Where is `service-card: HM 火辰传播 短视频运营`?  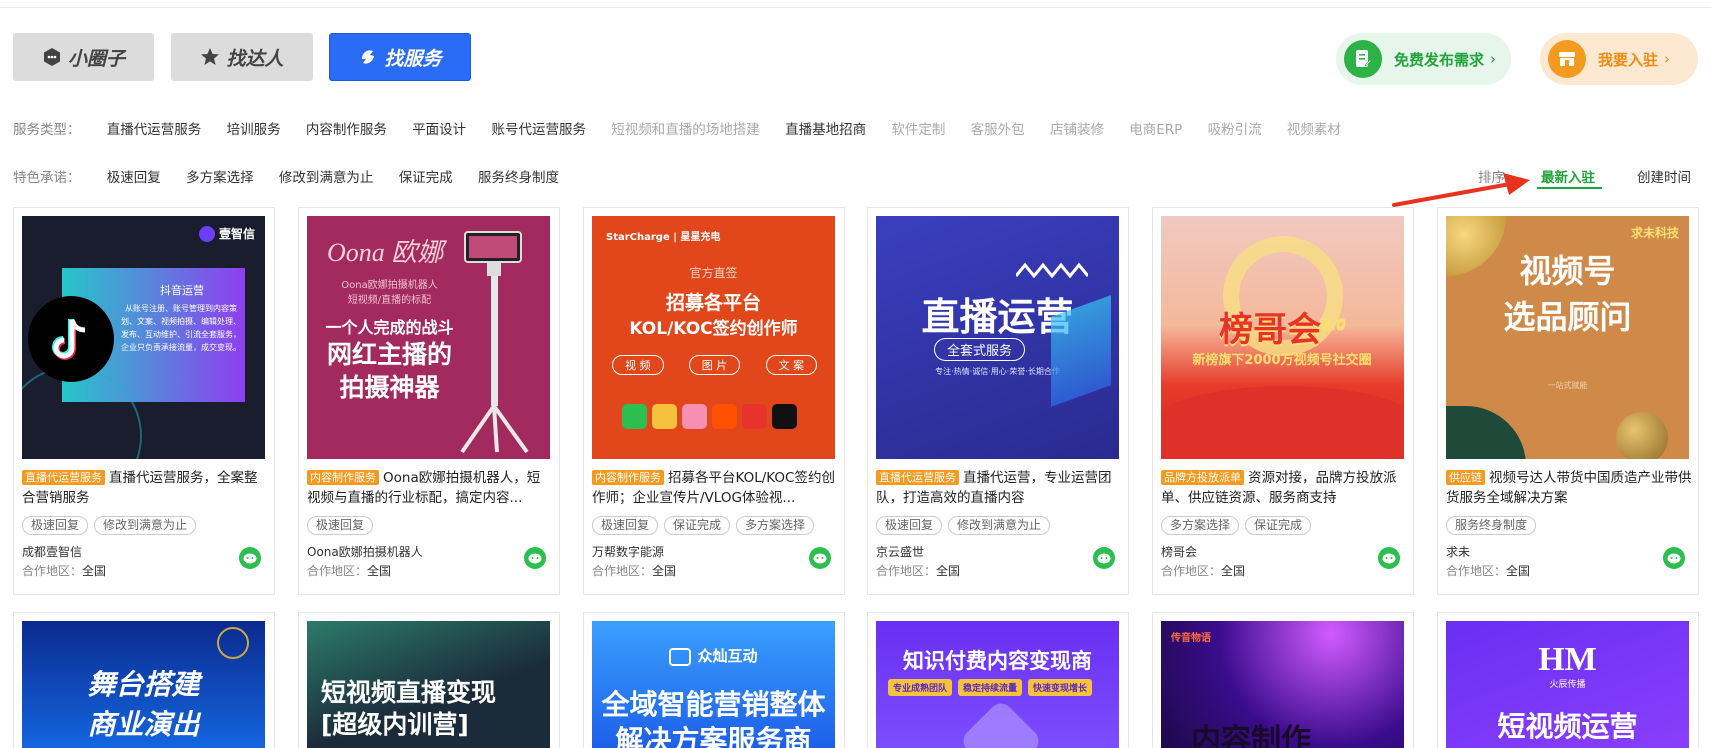 service-card: HM 火辰传播 短视频运营 is located at coordinates (1568, 680).